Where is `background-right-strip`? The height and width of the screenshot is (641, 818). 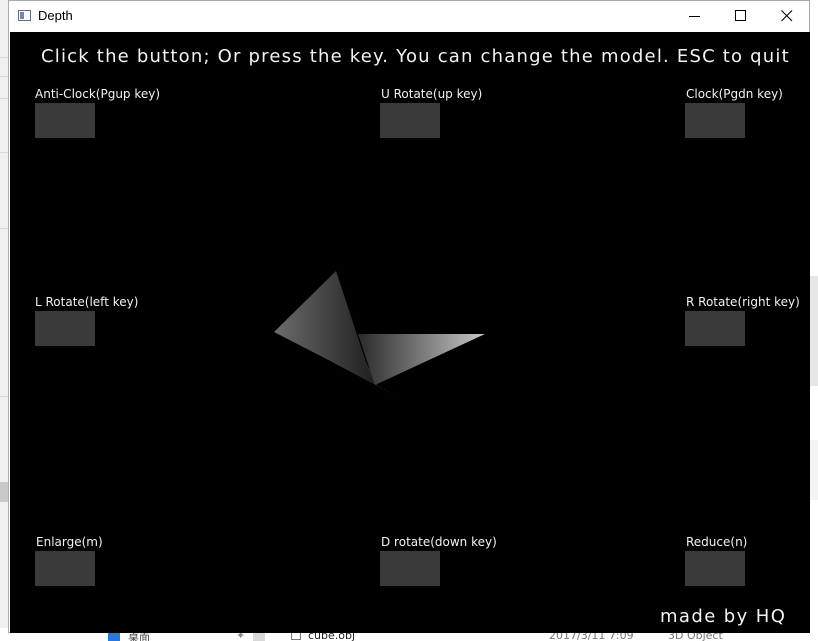
background-right-strip is located at coordinates (814, 320).